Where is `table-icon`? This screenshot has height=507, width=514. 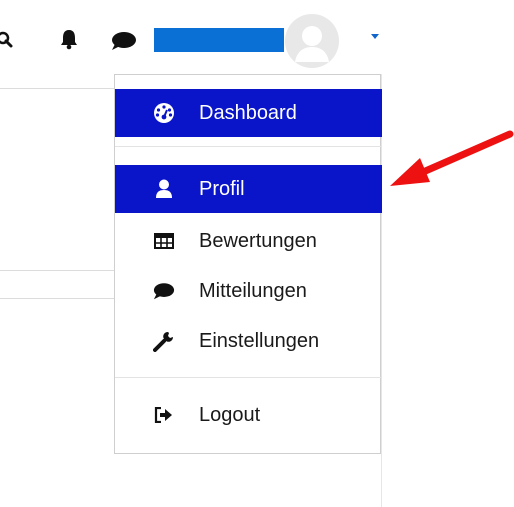
table-icon is located at coordinates (164, 241).